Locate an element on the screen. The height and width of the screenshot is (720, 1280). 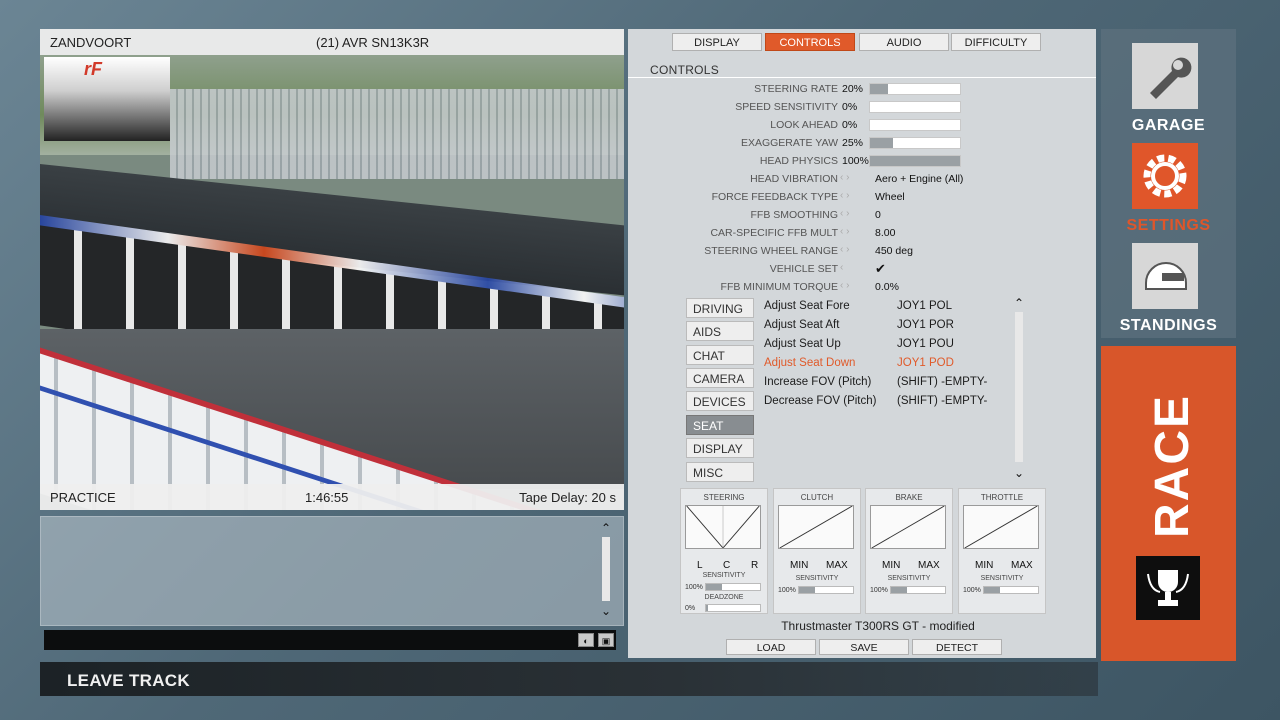
device-name: Thrustmaster T300RS GT - modified is located at coordinates (878, 626).